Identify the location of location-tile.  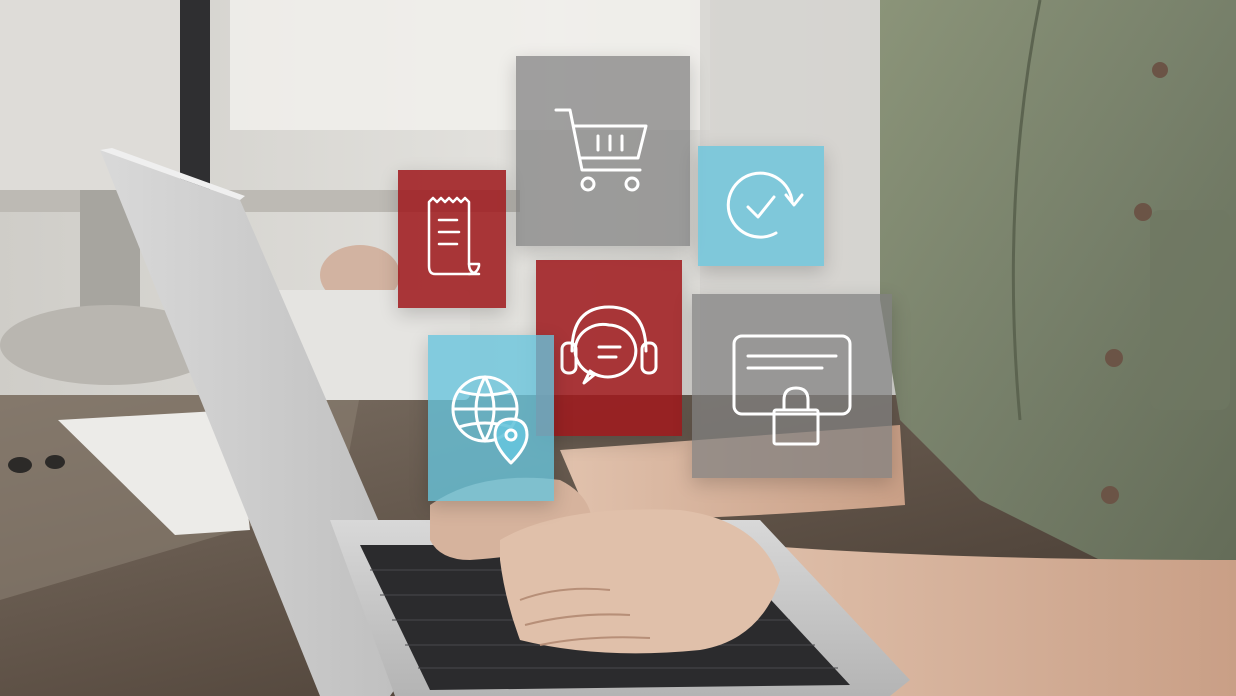
(491, 418).